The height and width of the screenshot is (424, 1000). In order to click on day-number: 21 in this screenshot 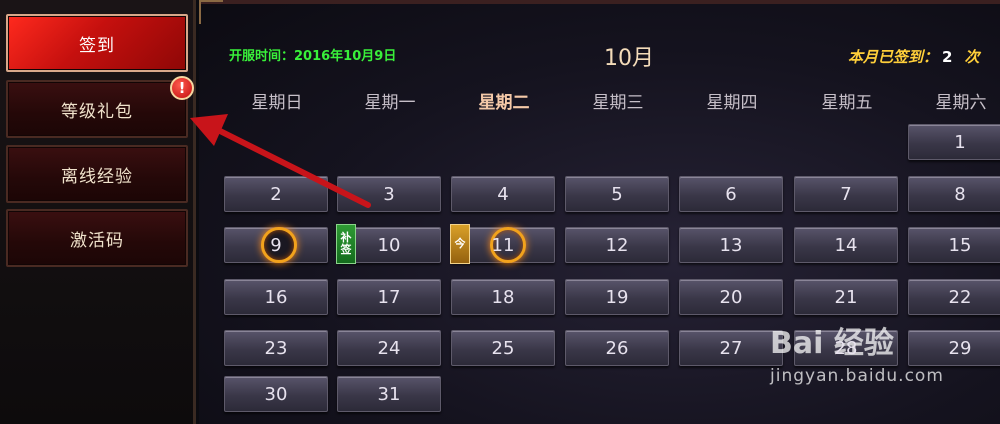, I will do `click(846, 297)`.